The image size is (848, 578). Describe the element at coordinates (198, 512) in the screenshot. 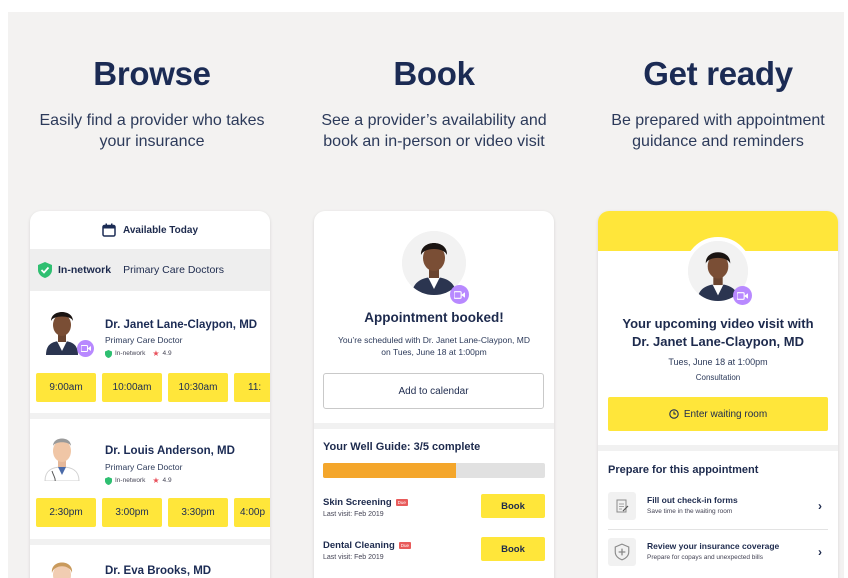

I see `time-slot: 3:30pm` at that location.